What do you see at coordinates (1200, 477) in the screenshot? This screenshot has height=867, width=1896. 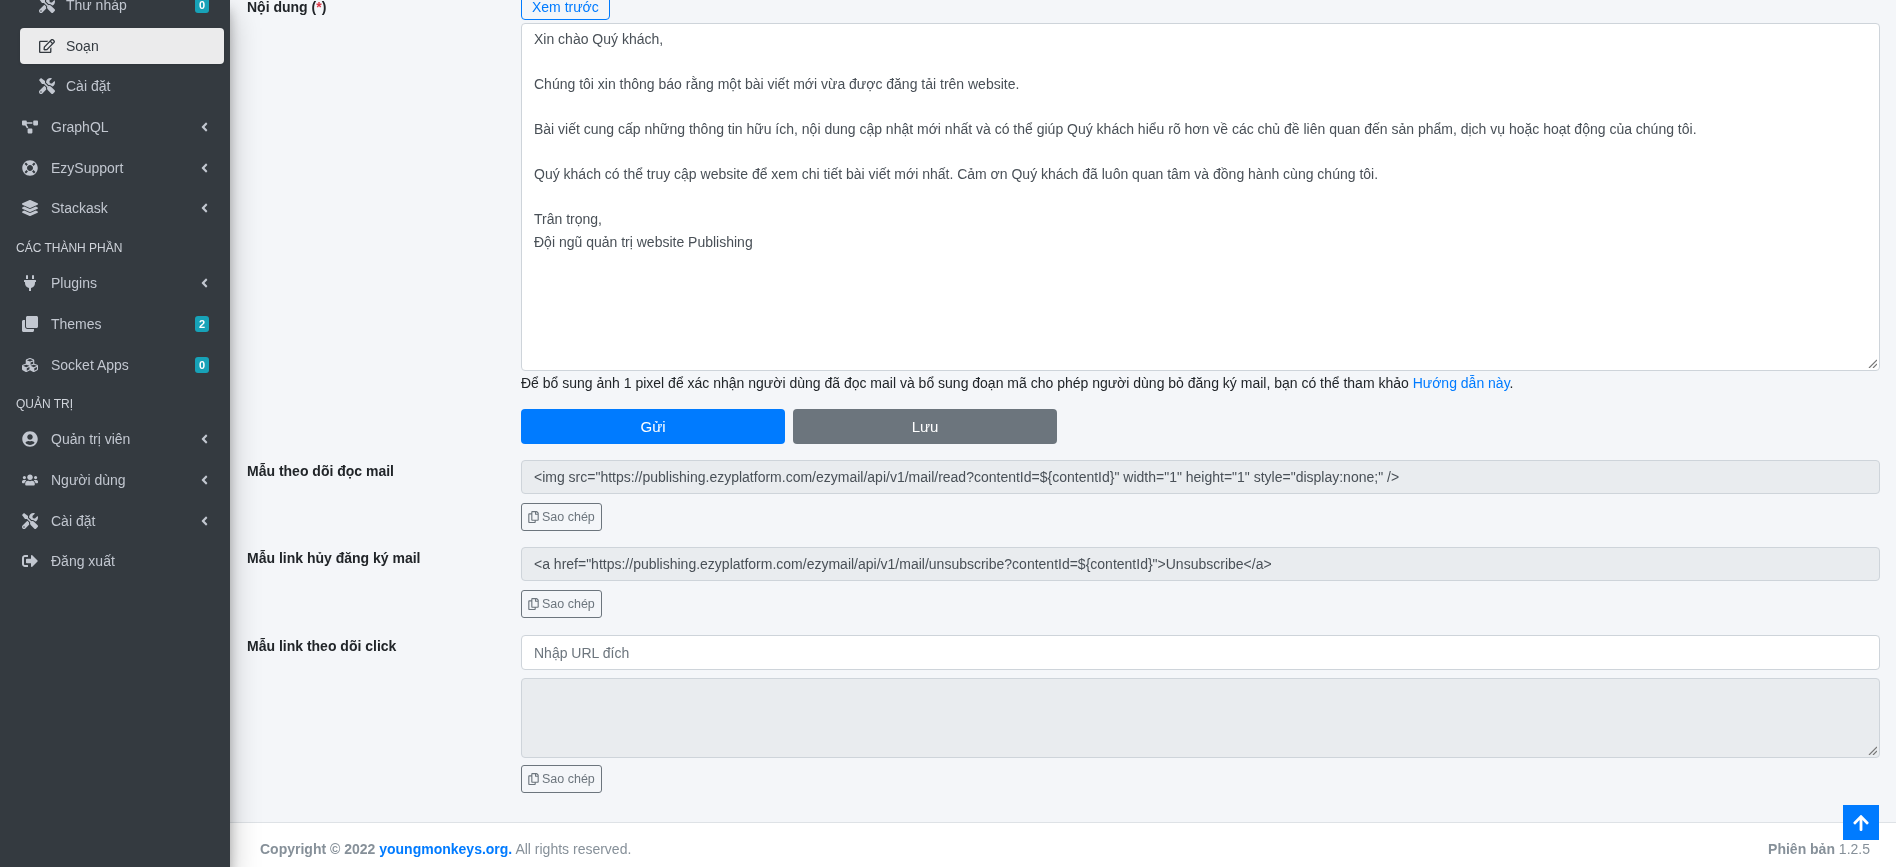 I see `code-field: <img src="https://publishing.ezyplatform.com/ezymail/api/v1/mail/read?contentId=${contentId}" width="1" height="1" style="display:none;" />` at bounding box center [1200, 477].